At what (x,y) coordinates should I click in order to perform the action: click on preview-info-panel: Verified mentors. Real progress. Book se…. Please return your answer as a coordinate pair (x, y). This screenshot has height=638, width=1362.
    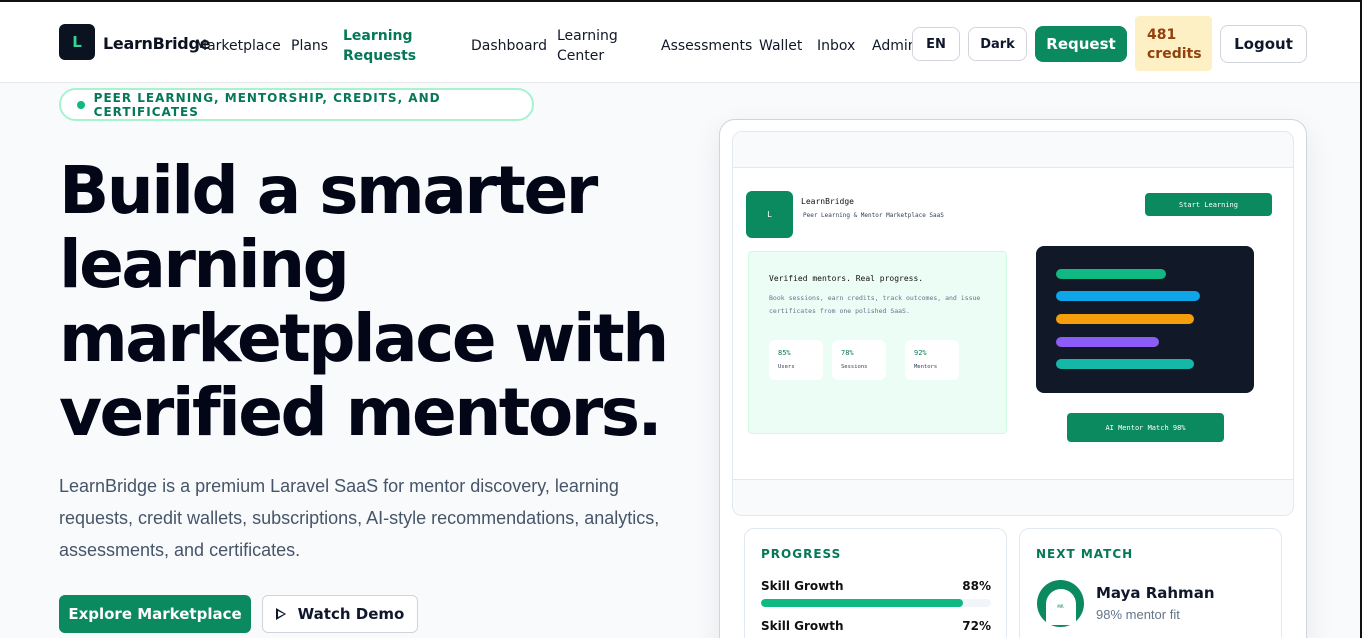
    Looking at the image, I should click on (877, 342).